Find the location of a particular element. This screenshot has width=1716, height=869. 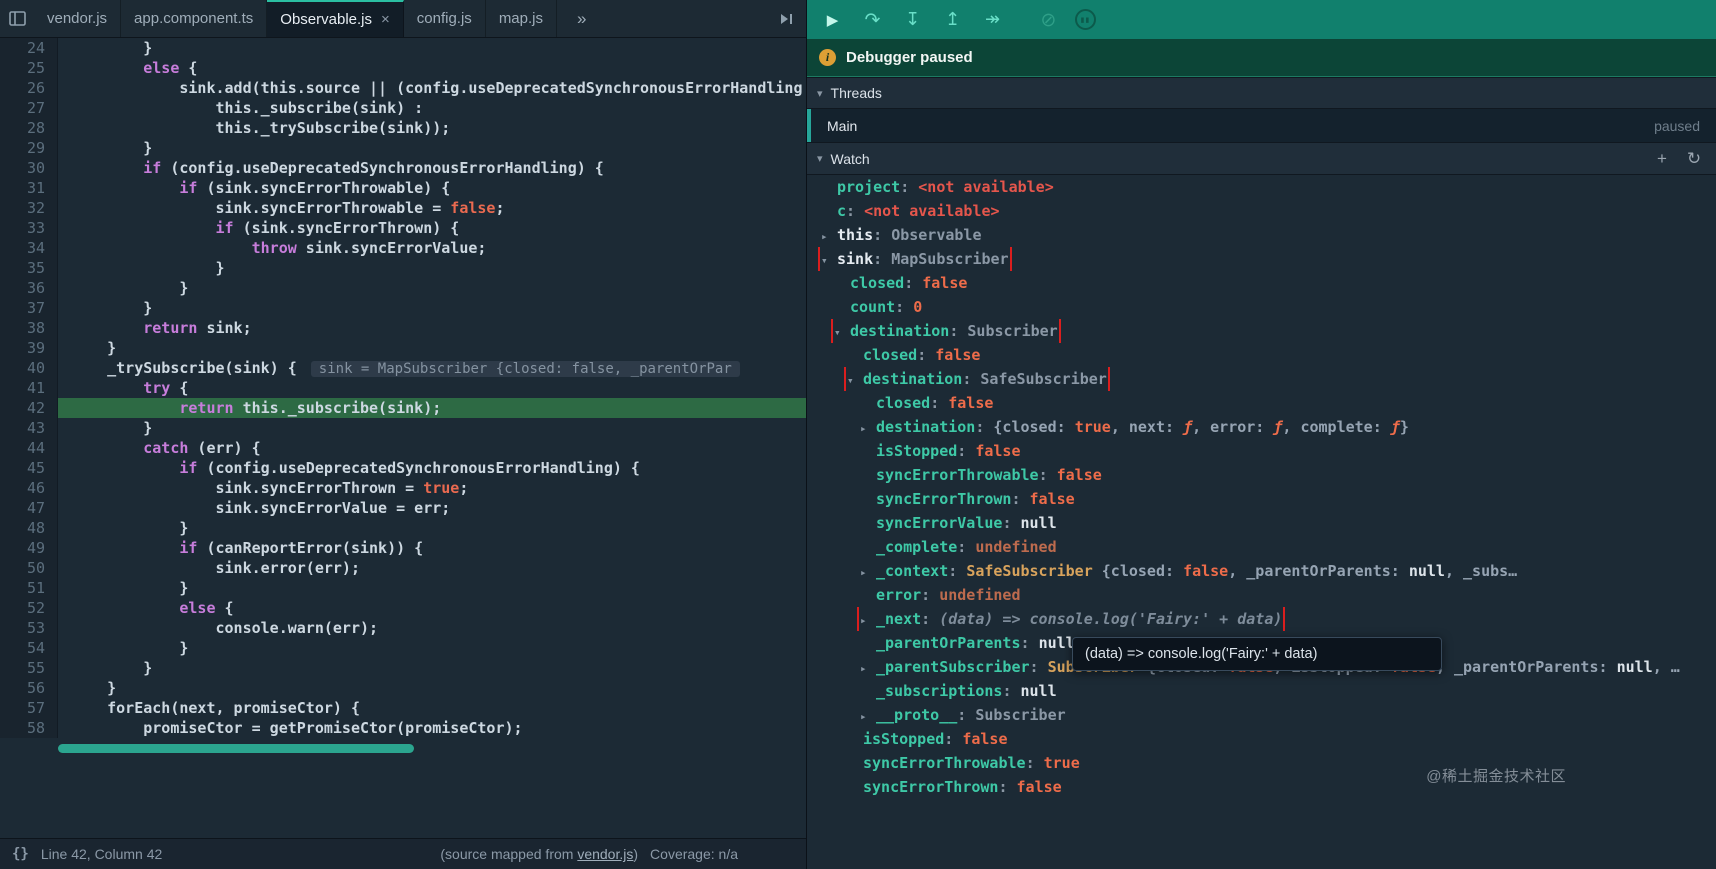

watch-node-_complete: _complete: undefined is located at coordinates (1261, 547).